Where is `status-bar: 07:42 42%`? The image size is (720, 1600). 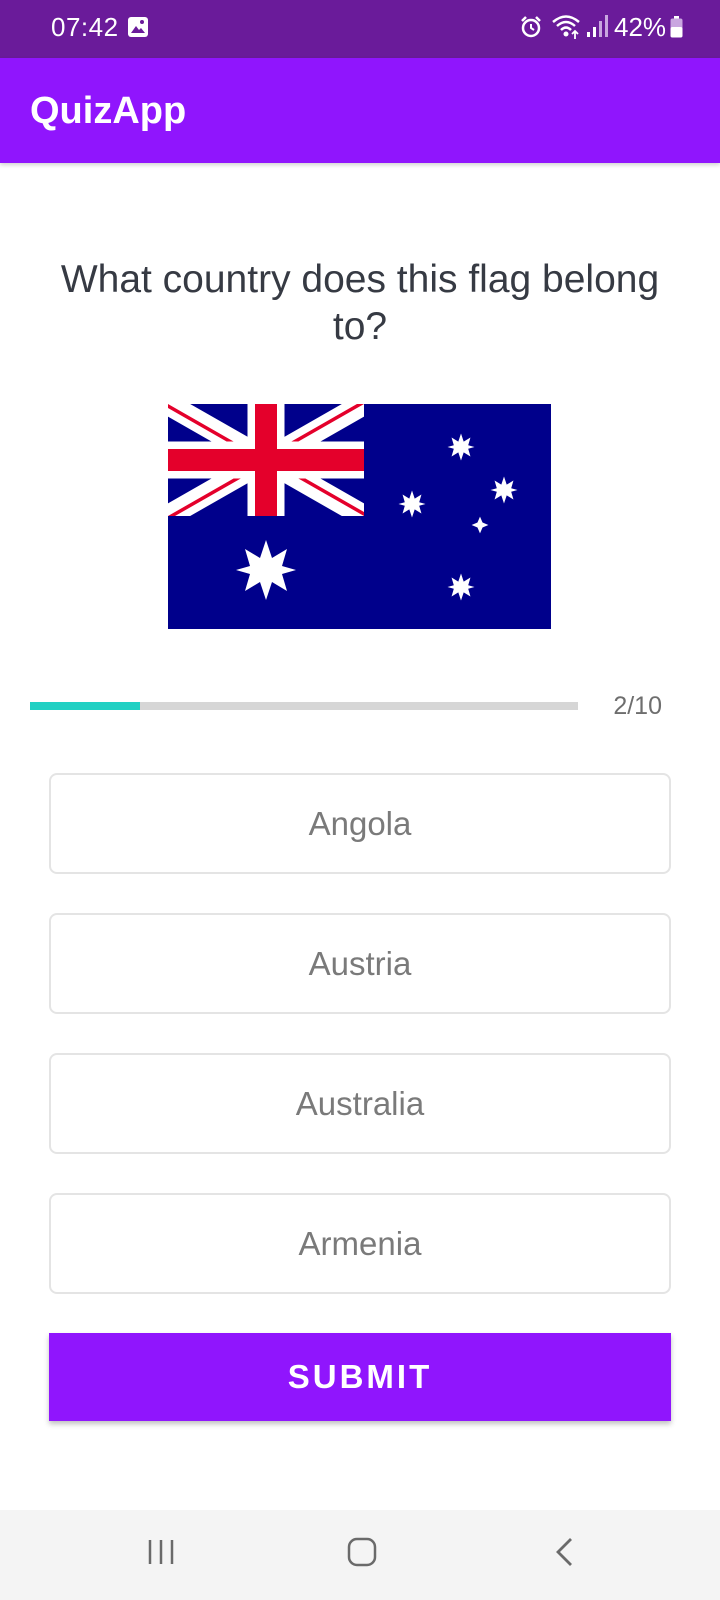 status-bar: 07:42 42% is located at coordinates (360, 29).